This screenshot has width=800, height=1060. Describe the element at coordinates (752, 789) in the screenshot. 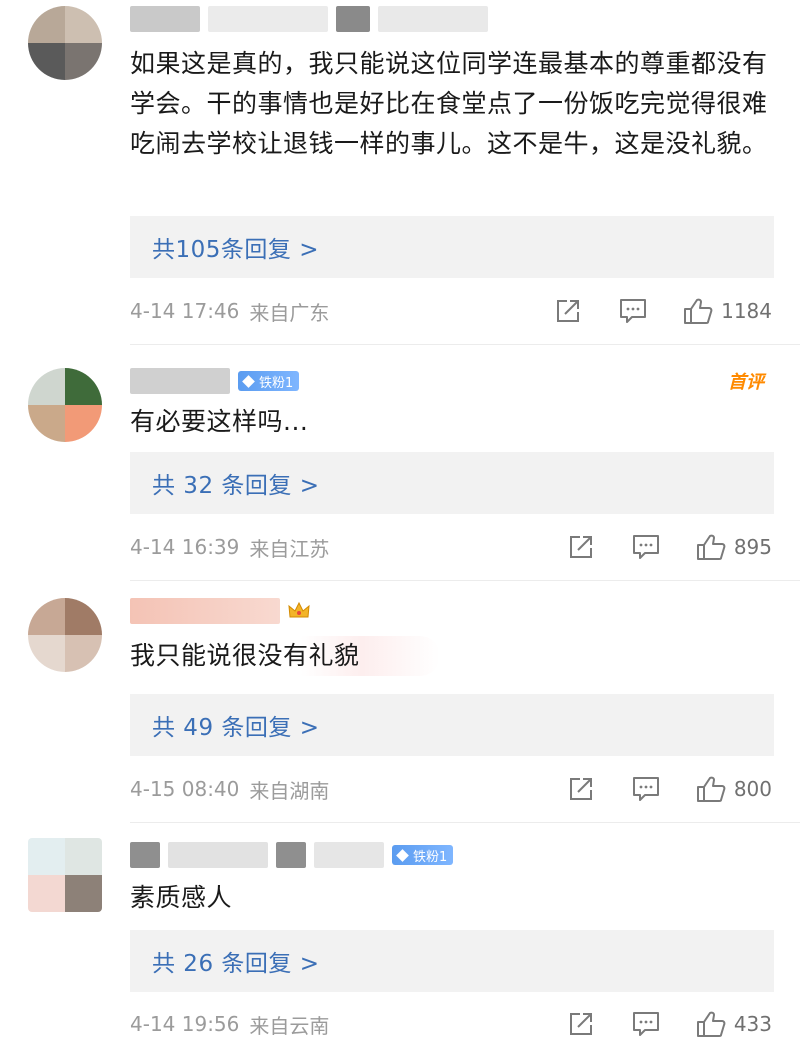

I see `like-count: 800` at that location.